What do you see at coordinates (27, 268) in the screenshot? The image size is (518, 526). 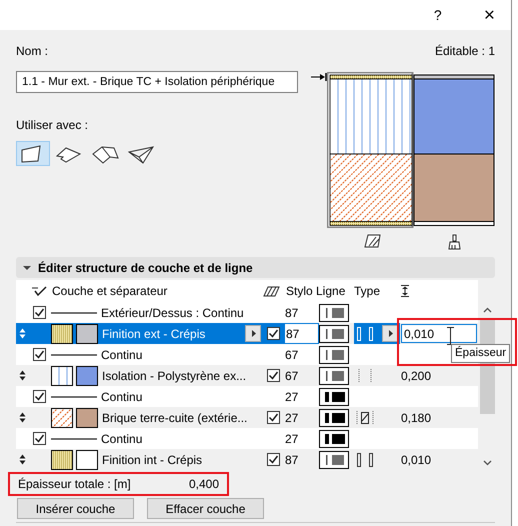 I see `expand-icon` at bounding box center [27, 268].